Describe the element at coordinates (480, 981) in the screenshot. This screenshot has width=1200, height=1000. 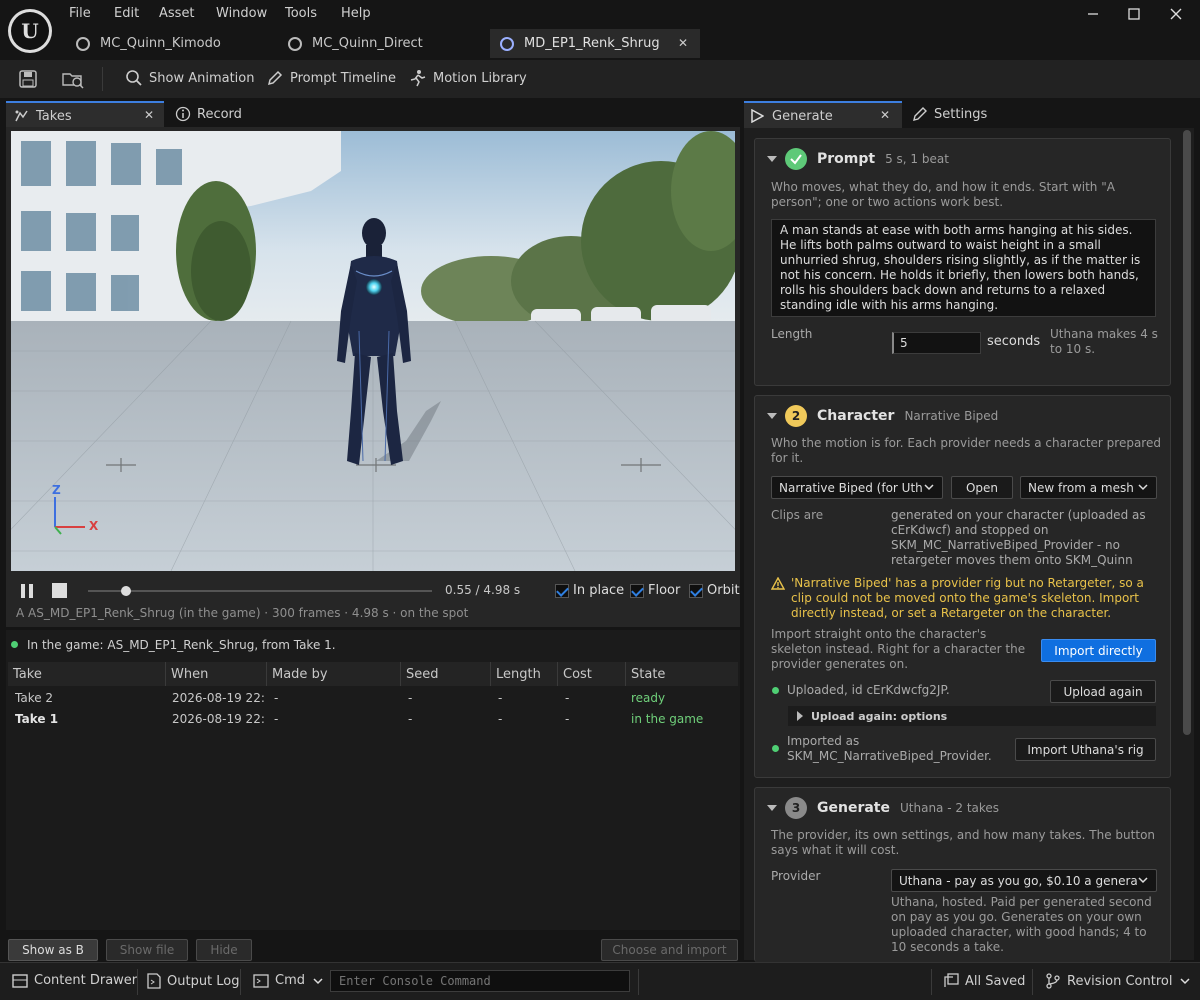
I see `console-command-input` at that location.